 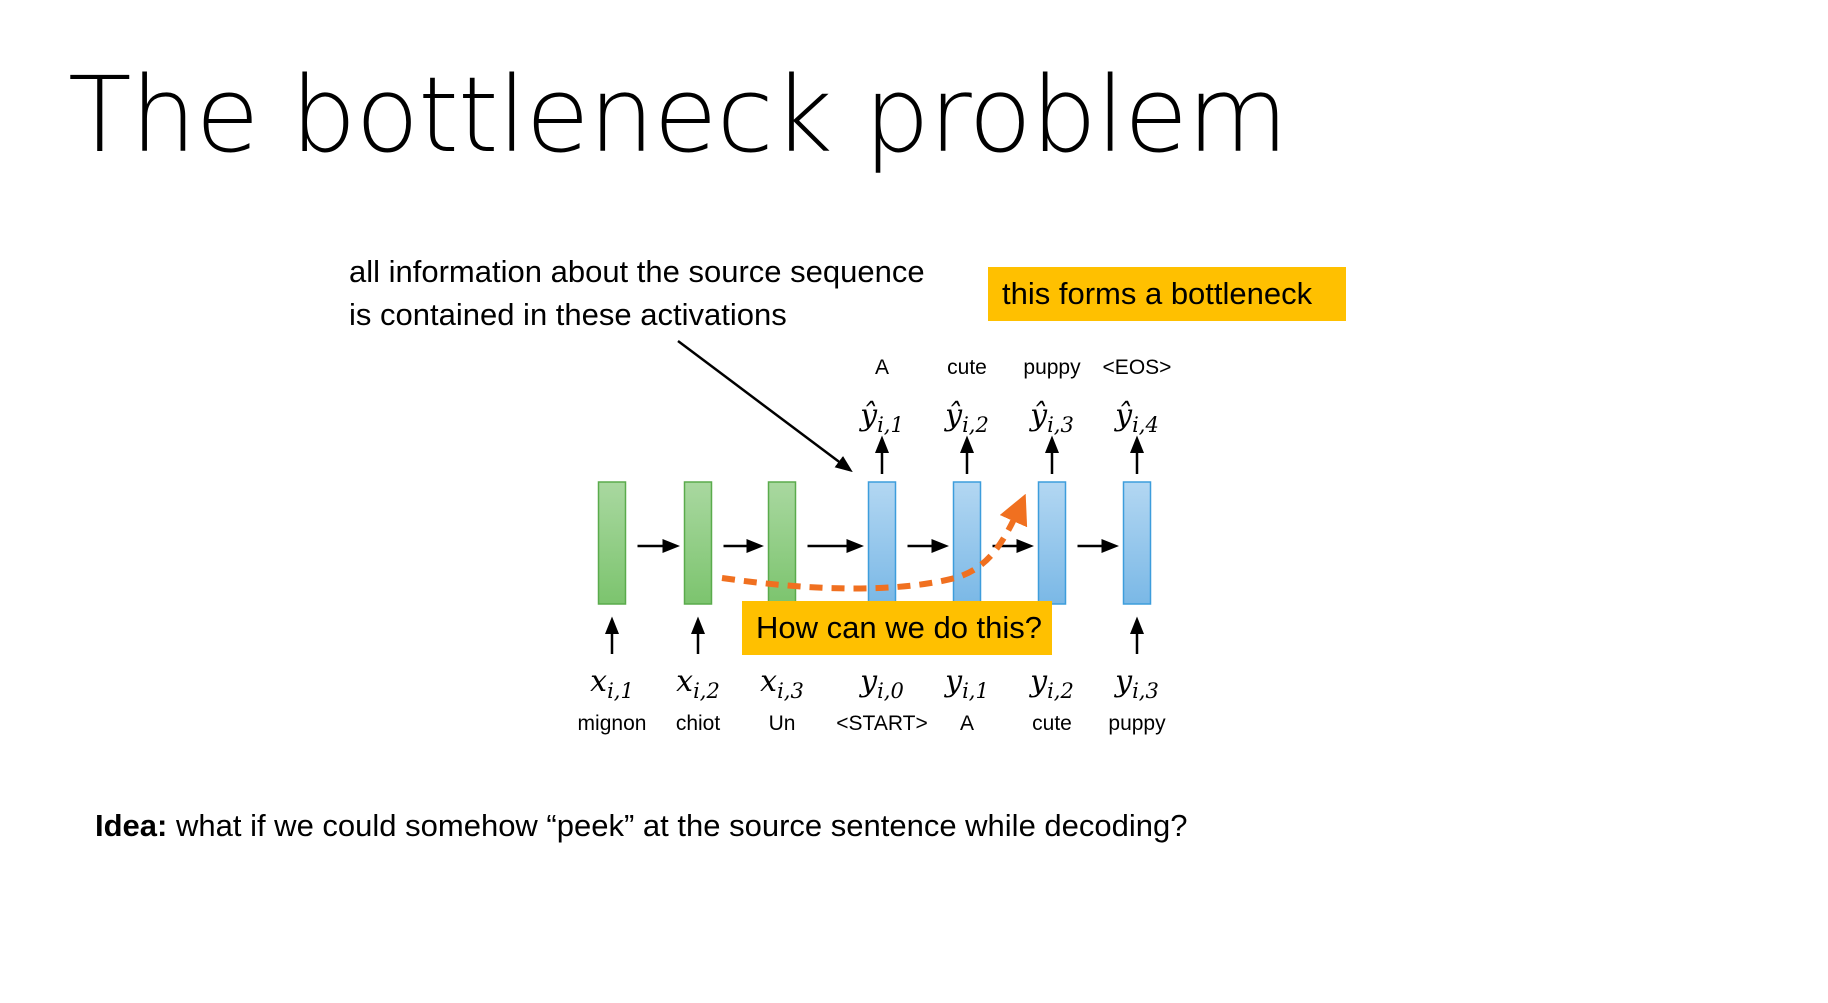 I want to click on output-variable: ŷi,2, so click(x=966, y=417).